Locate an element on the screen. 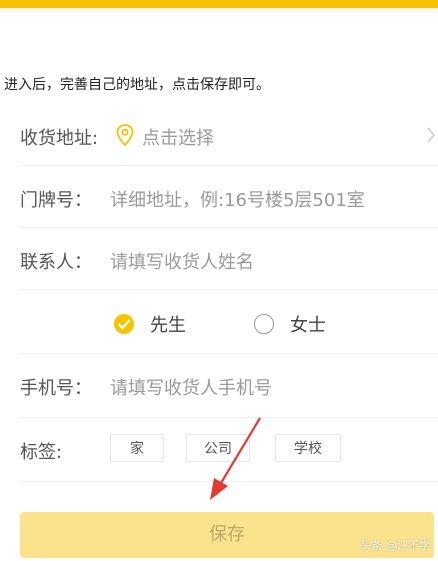 This screenshot has height=561, width=438. door-number-label: 门牌号： is located at coordinates (56, 200).